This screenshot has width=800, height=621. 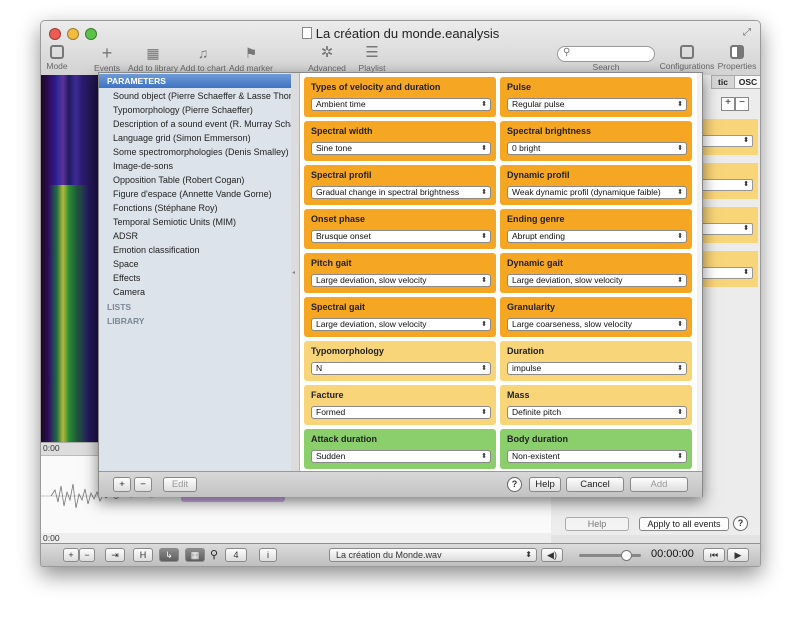 I want to click on library-item: Space, so click(x=126, y=264).